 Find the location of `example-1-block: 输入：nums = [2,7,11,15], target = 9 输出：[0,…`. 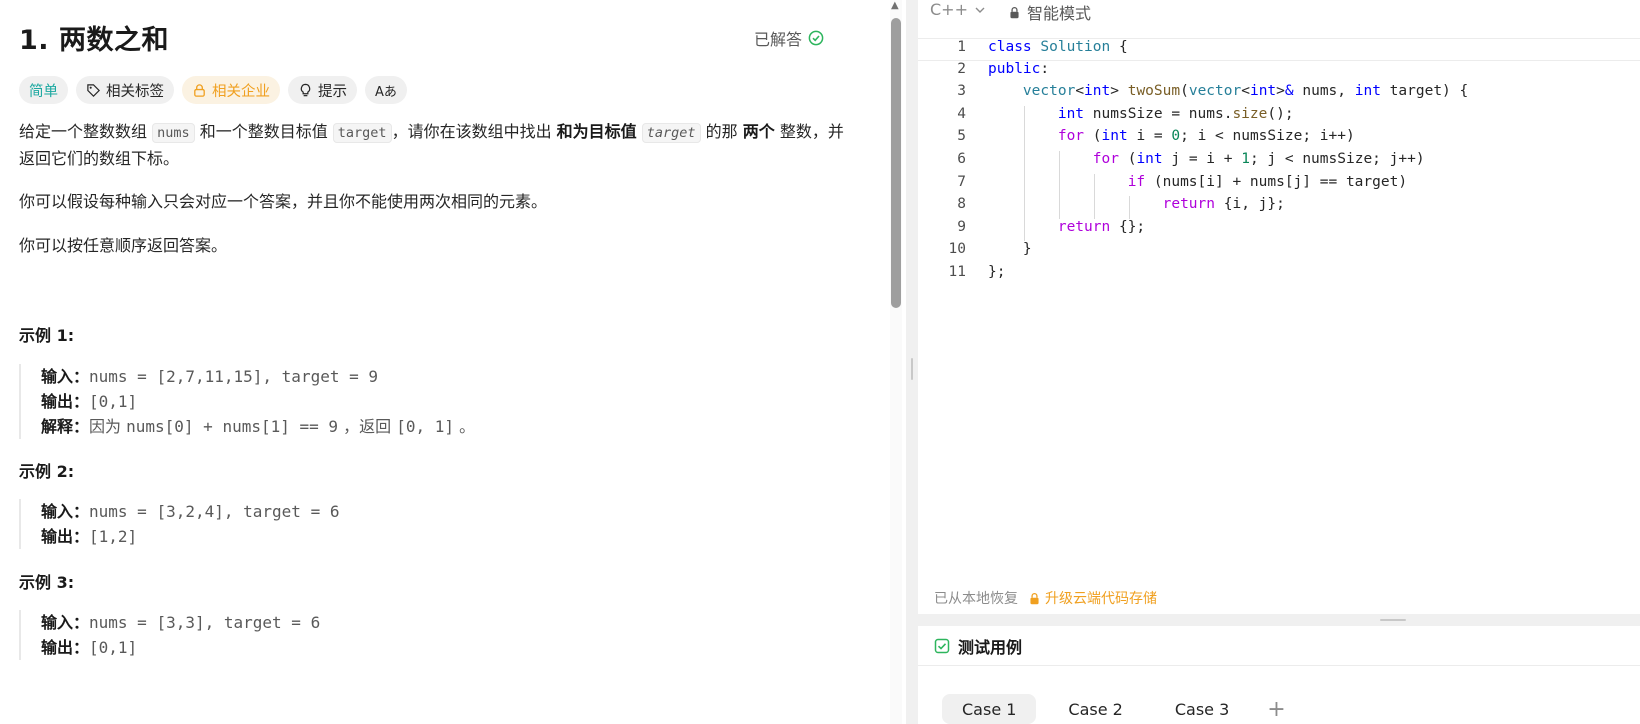

example-1-block: 输入：nums = [2,7,11,15], target = 9 输出：[0,… is located at coordinates (247, 401).